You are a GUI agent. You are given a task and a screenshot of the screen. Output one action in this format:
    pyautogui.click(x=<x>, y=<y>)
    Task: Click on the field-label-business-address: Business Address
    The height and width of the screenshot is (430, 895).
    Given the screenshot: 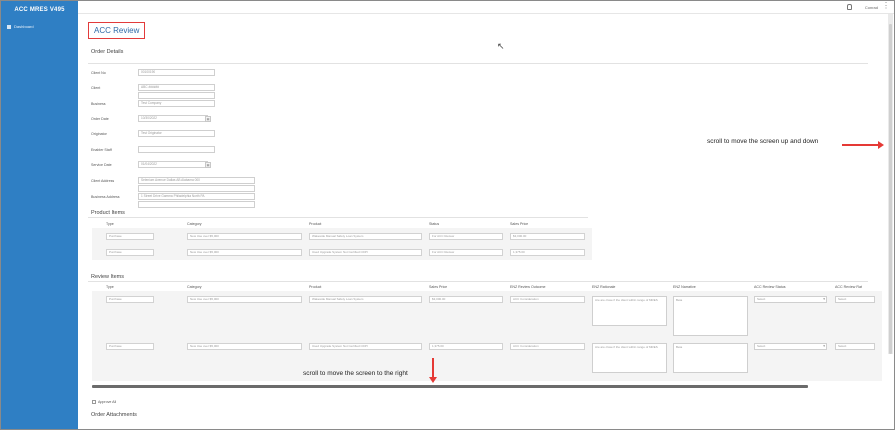 What is the action you would take?
    pyautogui.click(x=105, y=197)
    